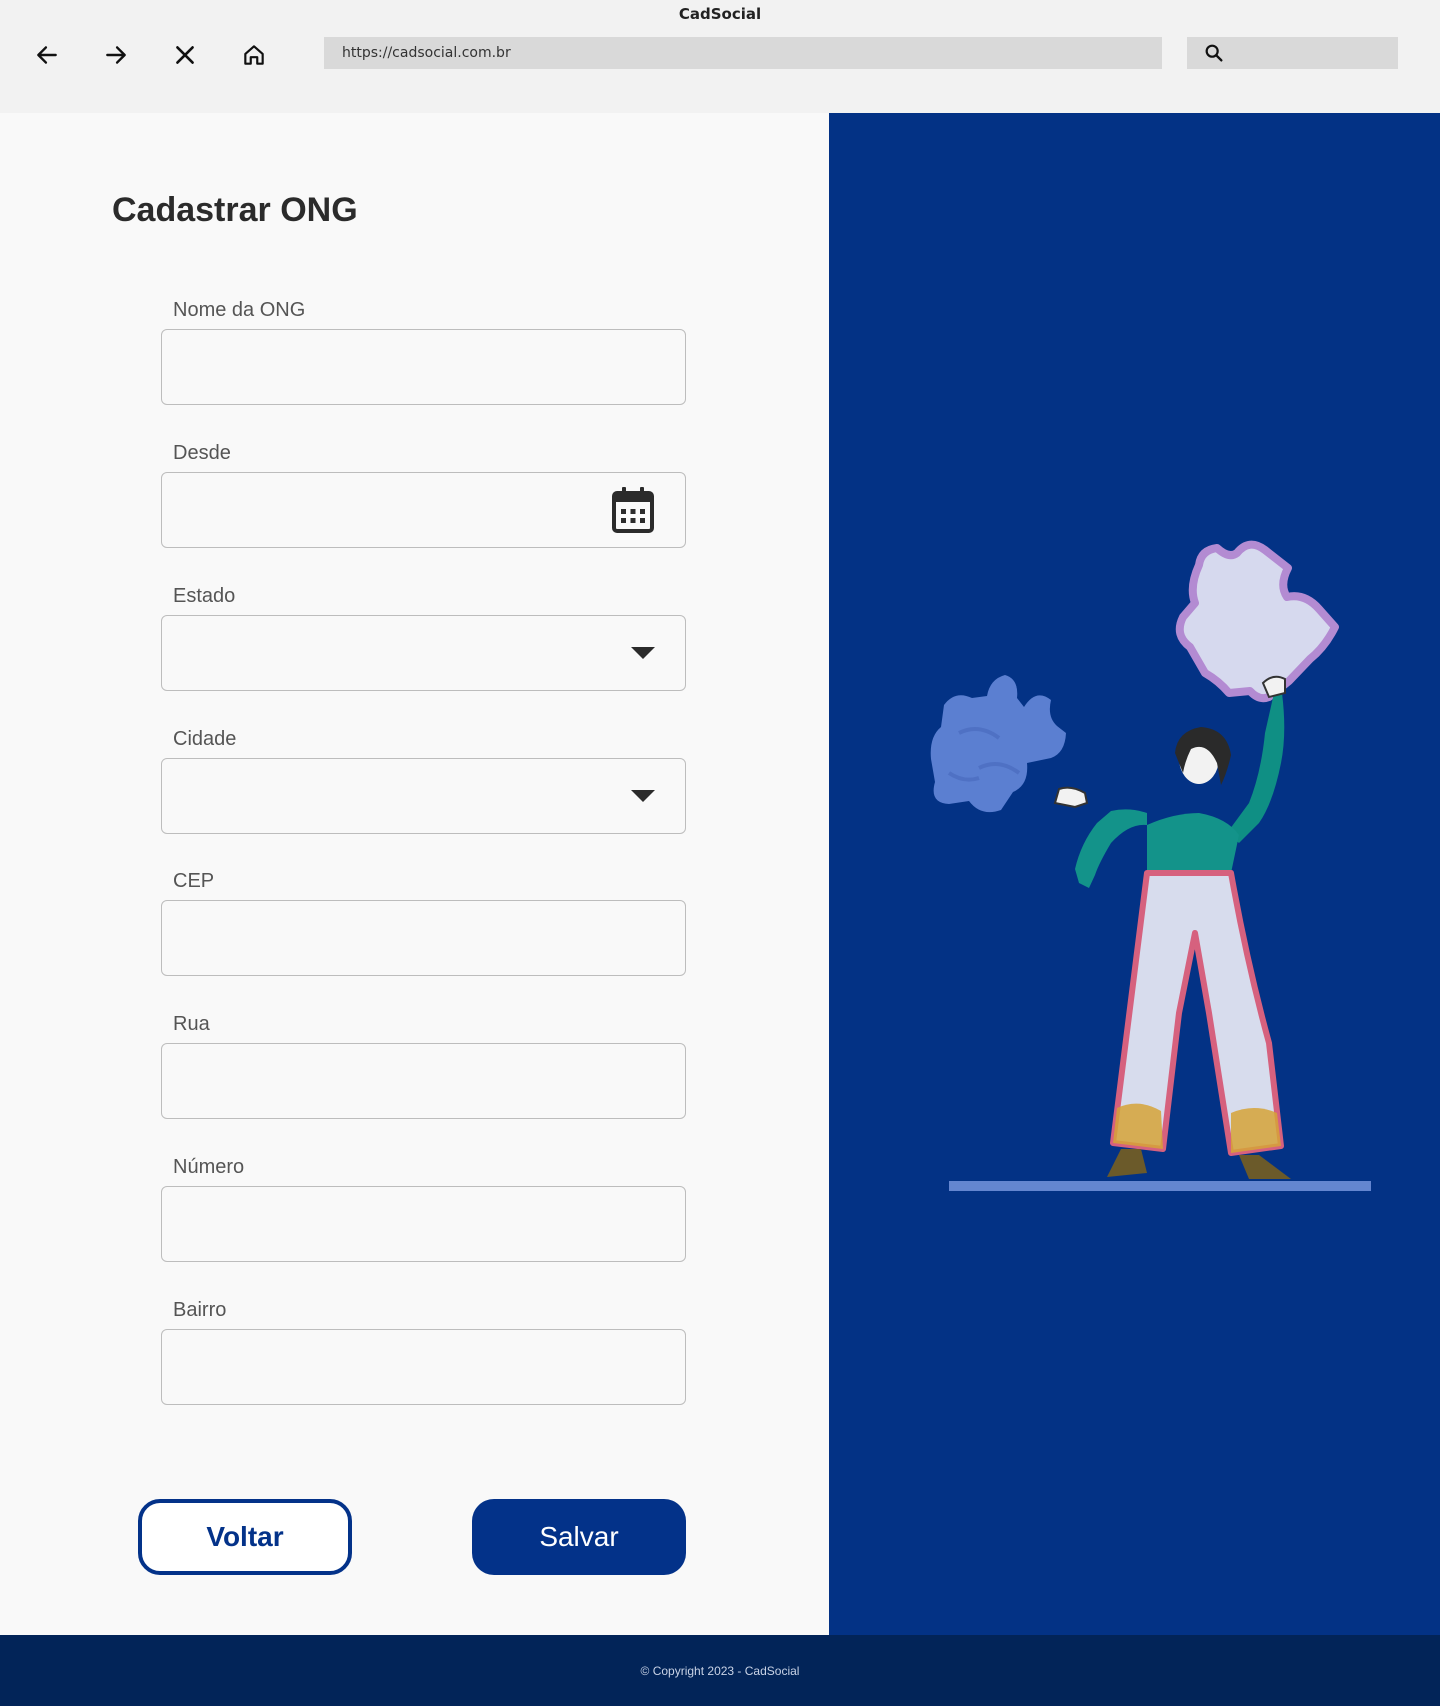 The image size is (1440, 1706). I want to click on window-title: CadSocial, so click(720, 14).